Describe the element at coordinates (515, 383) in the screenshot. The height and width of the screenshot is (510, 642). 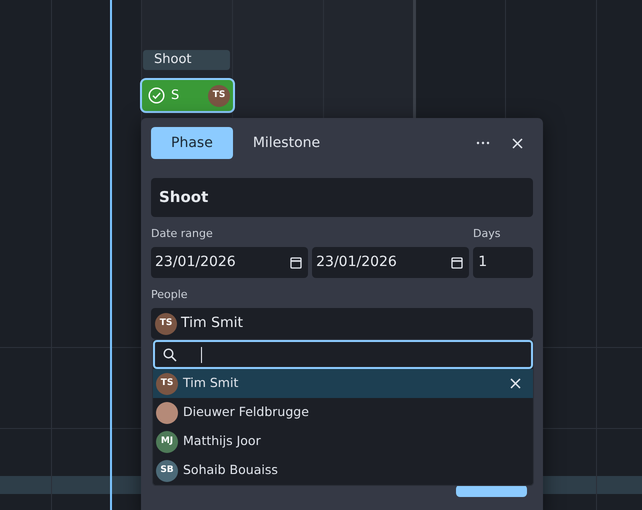
I see `remove-icon` at that location.